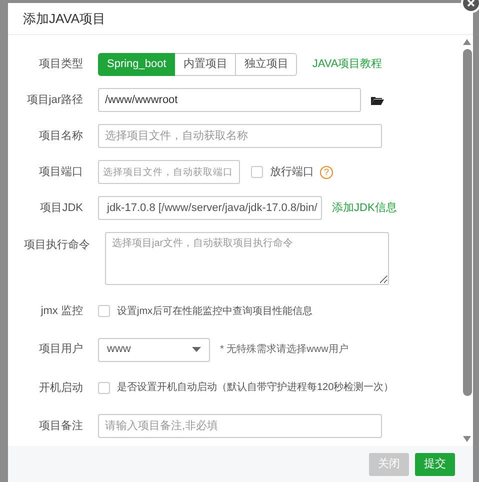  Describe the element at coordinates (154, 350) in the screenshot. I see `user-select: www` at that location.